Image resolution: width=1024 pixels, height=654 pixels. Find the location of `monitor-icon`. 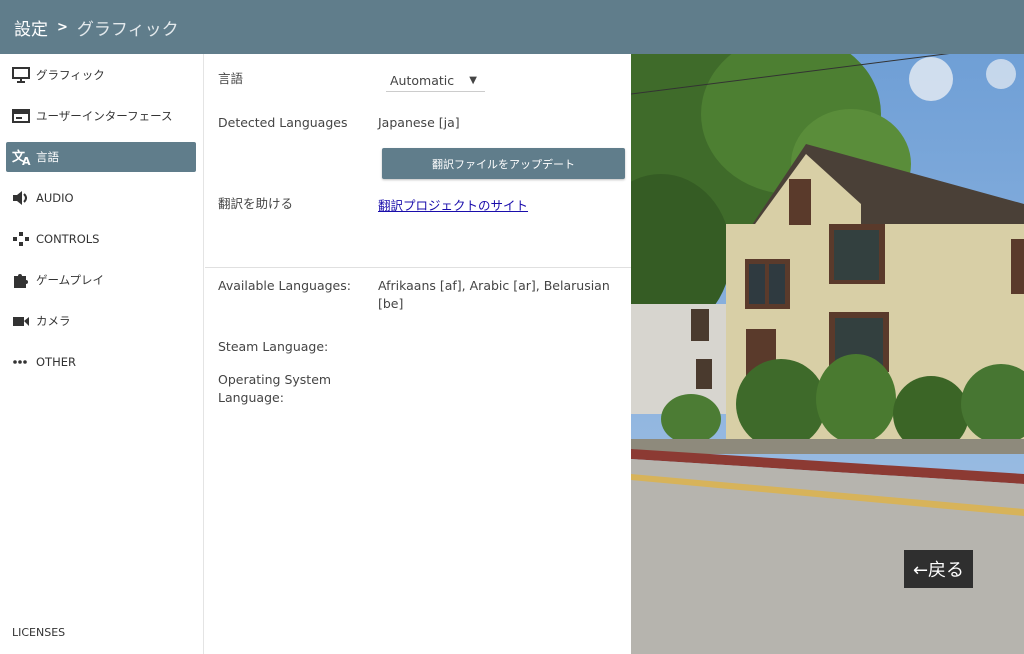

monitor-icon is located at coordinates (23, 75).